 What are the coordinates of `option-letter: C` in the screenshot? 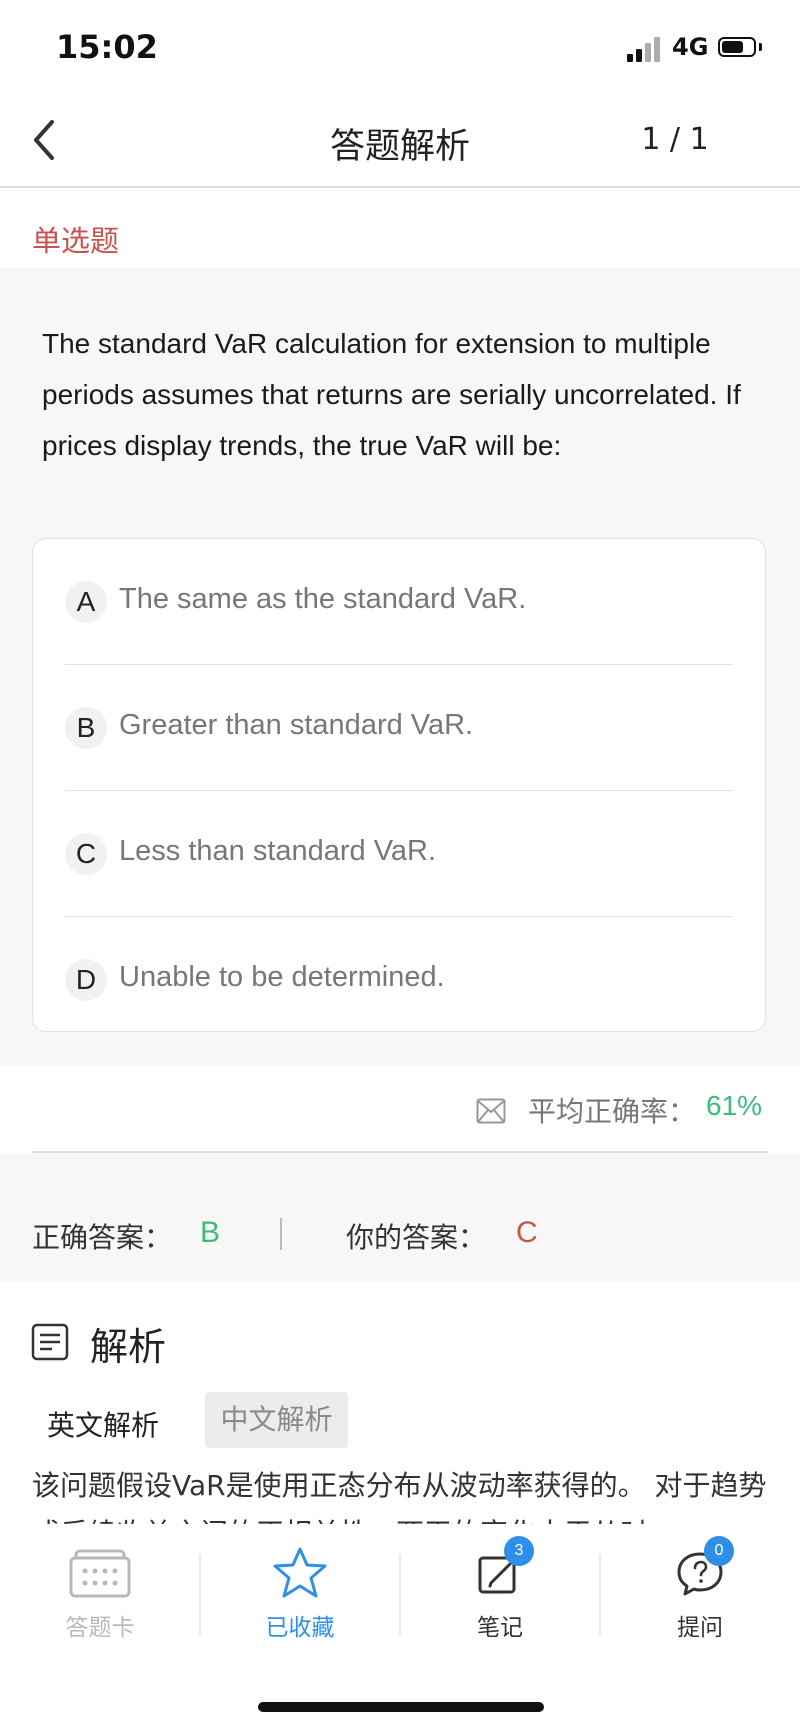 It's located at (86, 854).